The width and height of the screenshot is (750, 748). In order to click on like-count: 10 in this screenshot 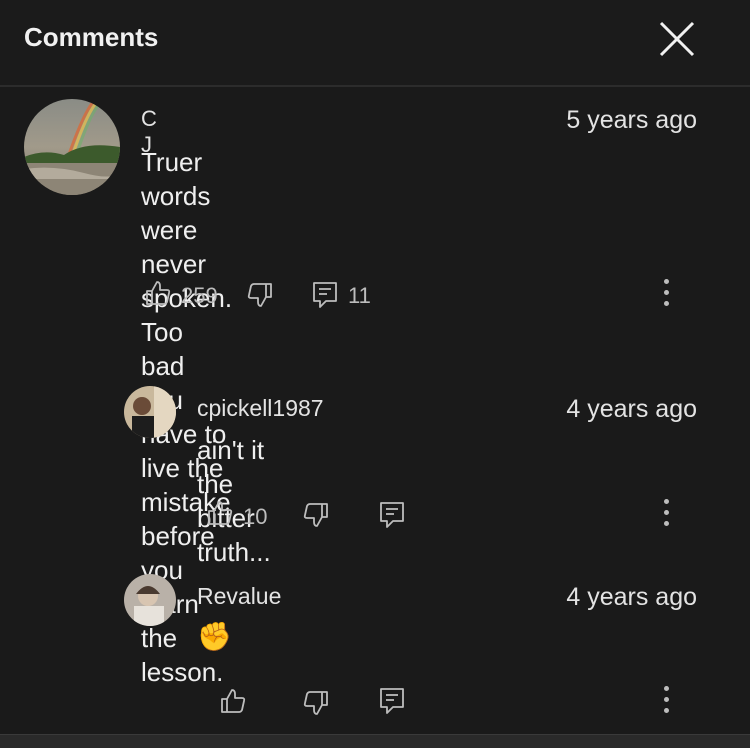, I will do `click(255, 516)`.